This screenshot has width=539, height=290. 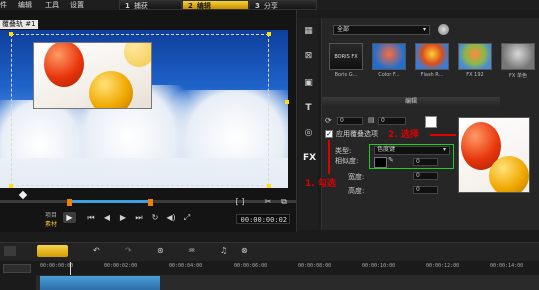 I want to click on category-value: 全部, so click(x=343, y=29).